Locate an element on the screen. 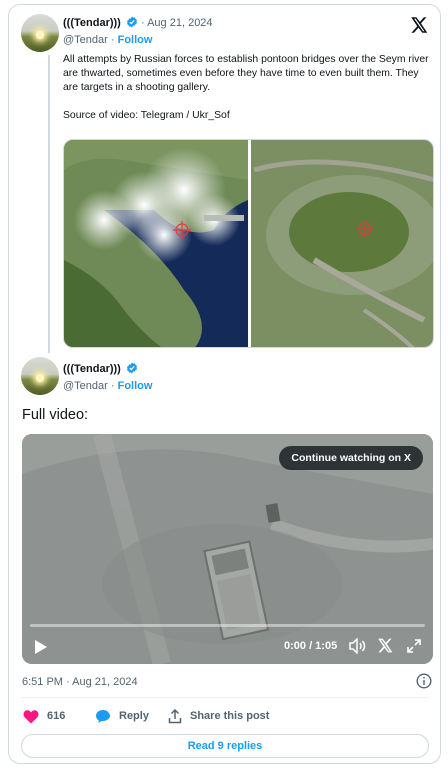  reply-bubble-icon is located at coordinates (103, 716).